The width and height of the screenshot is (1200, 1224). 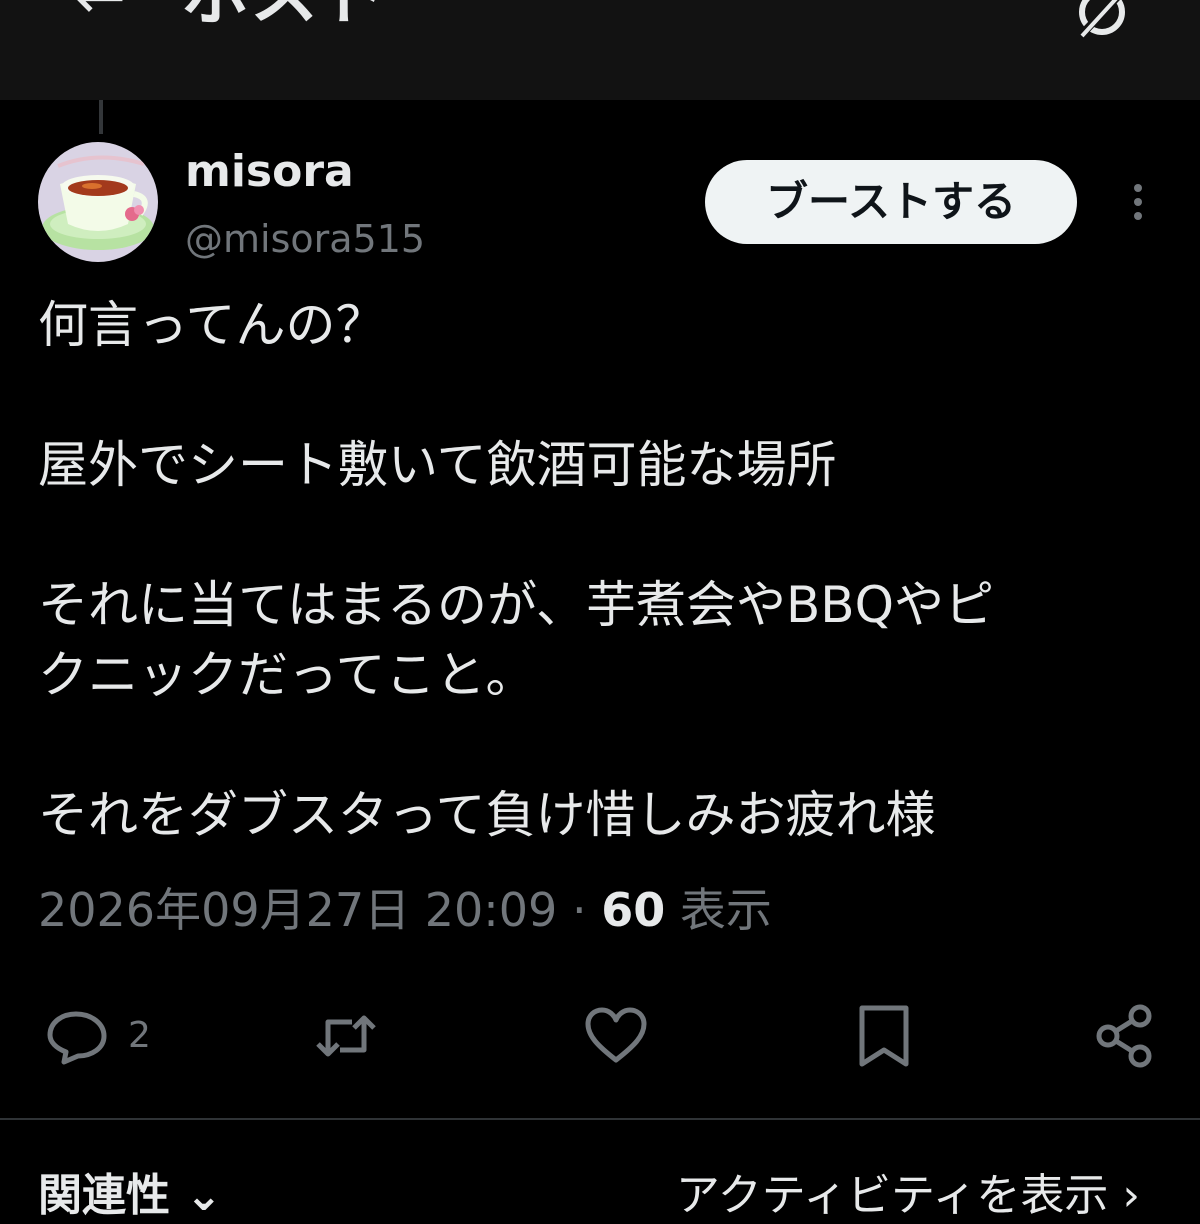 I want to click on teacup-avatar-image, so click(x=98, y=202).